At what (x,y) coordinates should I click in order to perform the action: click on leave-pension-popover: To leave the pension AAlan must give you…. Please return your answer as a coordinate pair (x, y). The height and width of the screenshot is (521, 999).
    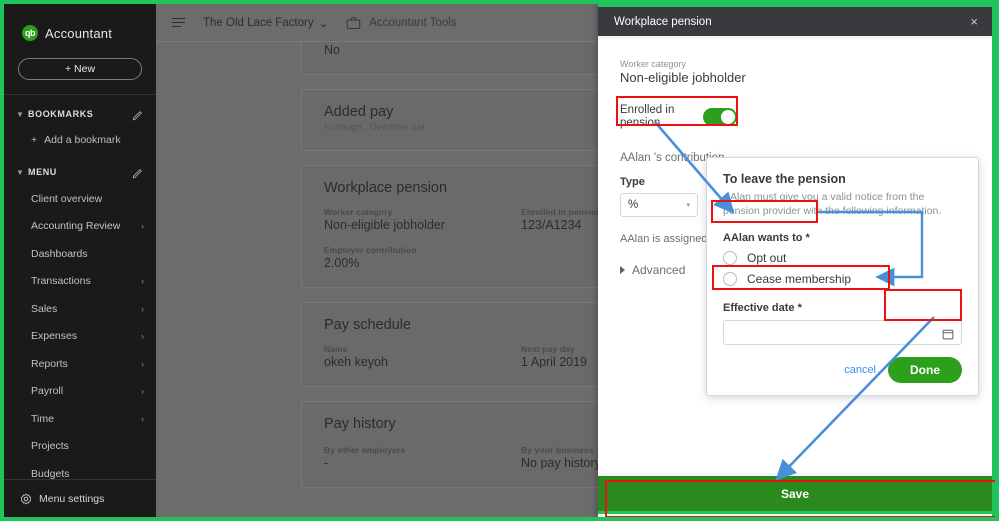
    Looking at the image, I should click on (842, 276).